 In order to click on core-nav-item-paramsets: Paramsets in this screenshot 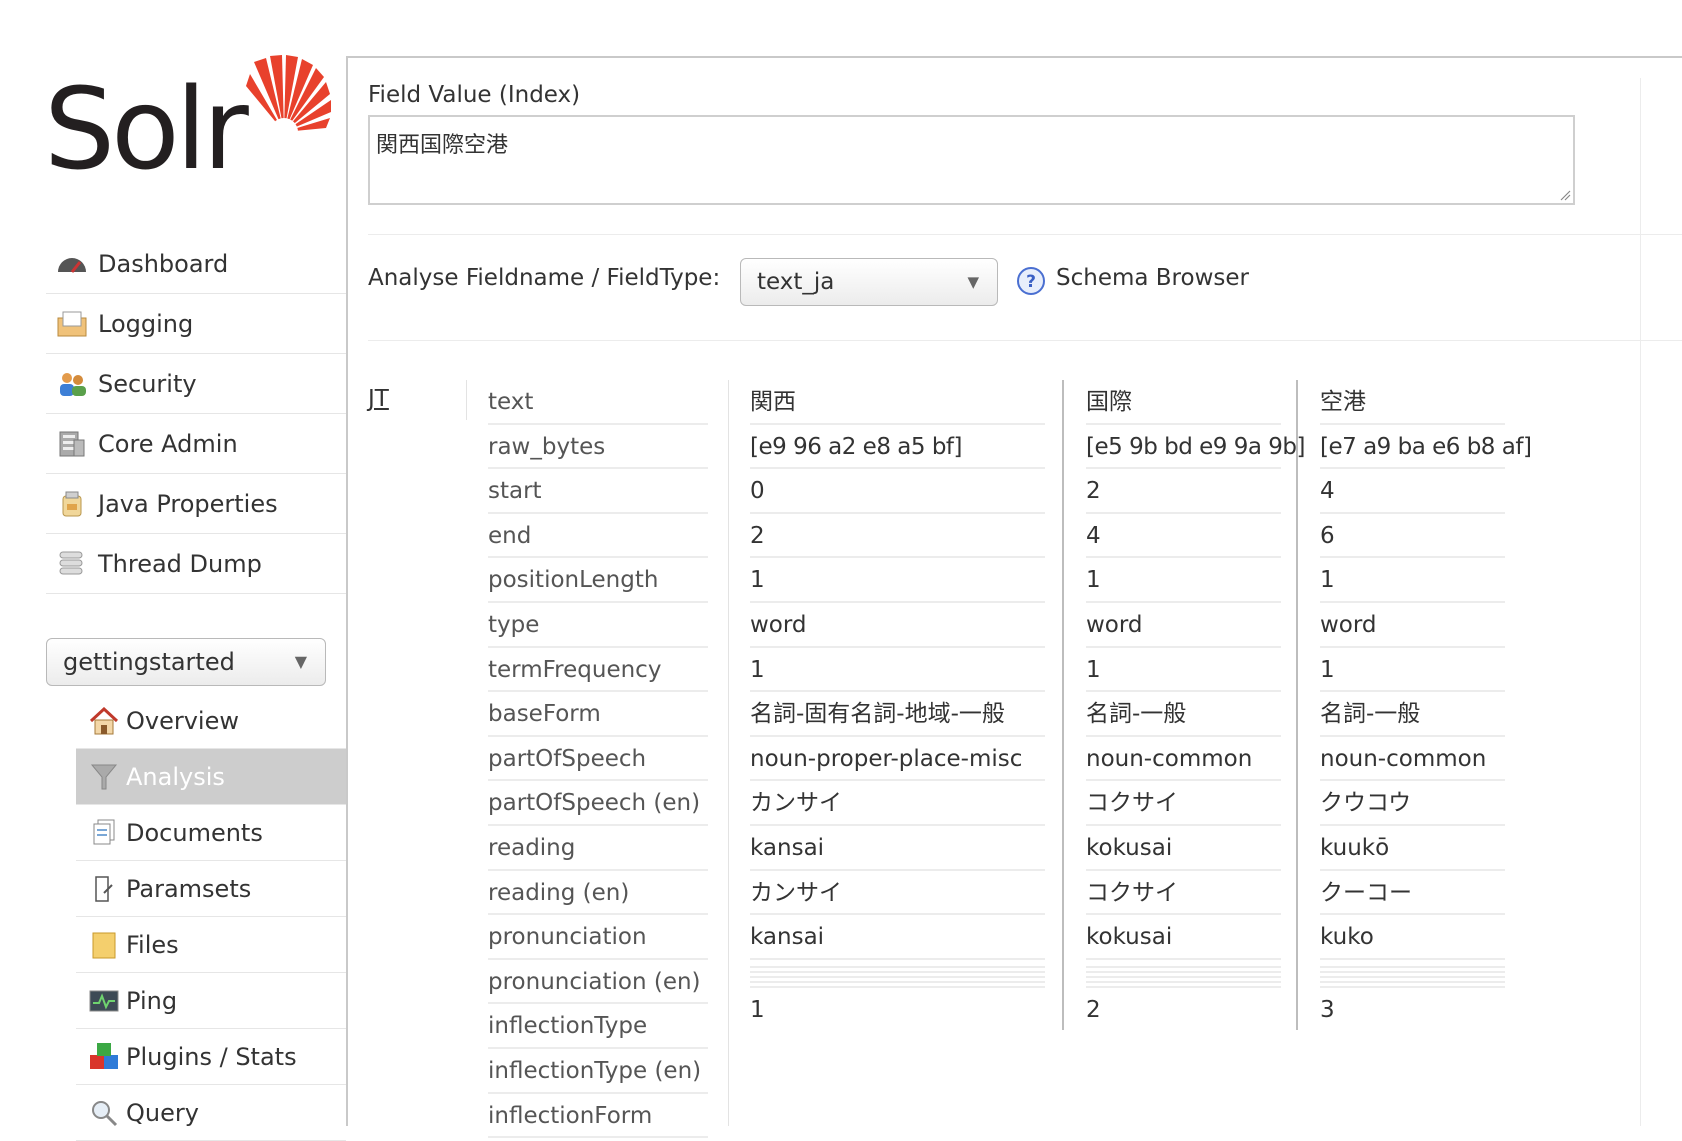, I will do `click(211, 889)`.